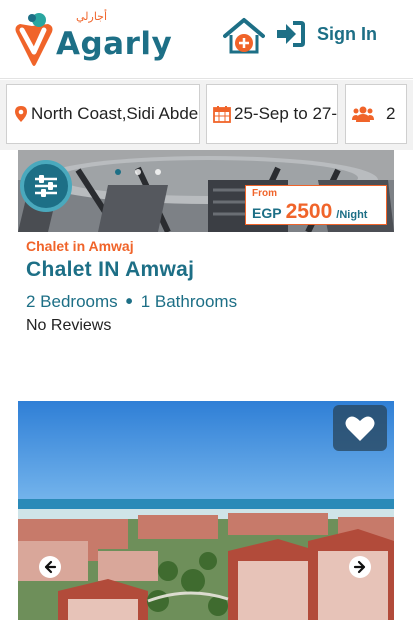  I want to click on sign-in-label: Sign In, so click(347, 33).